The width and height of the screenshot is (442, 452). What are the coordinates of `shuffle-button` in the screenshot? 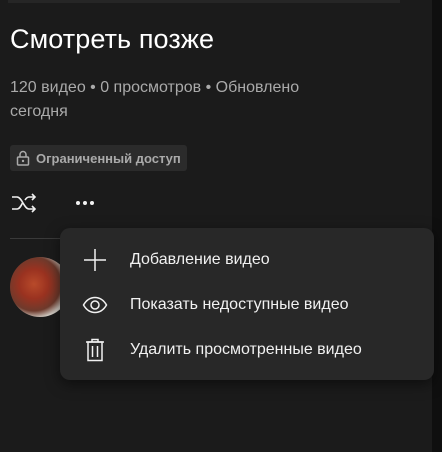 It's located at (24, 203).